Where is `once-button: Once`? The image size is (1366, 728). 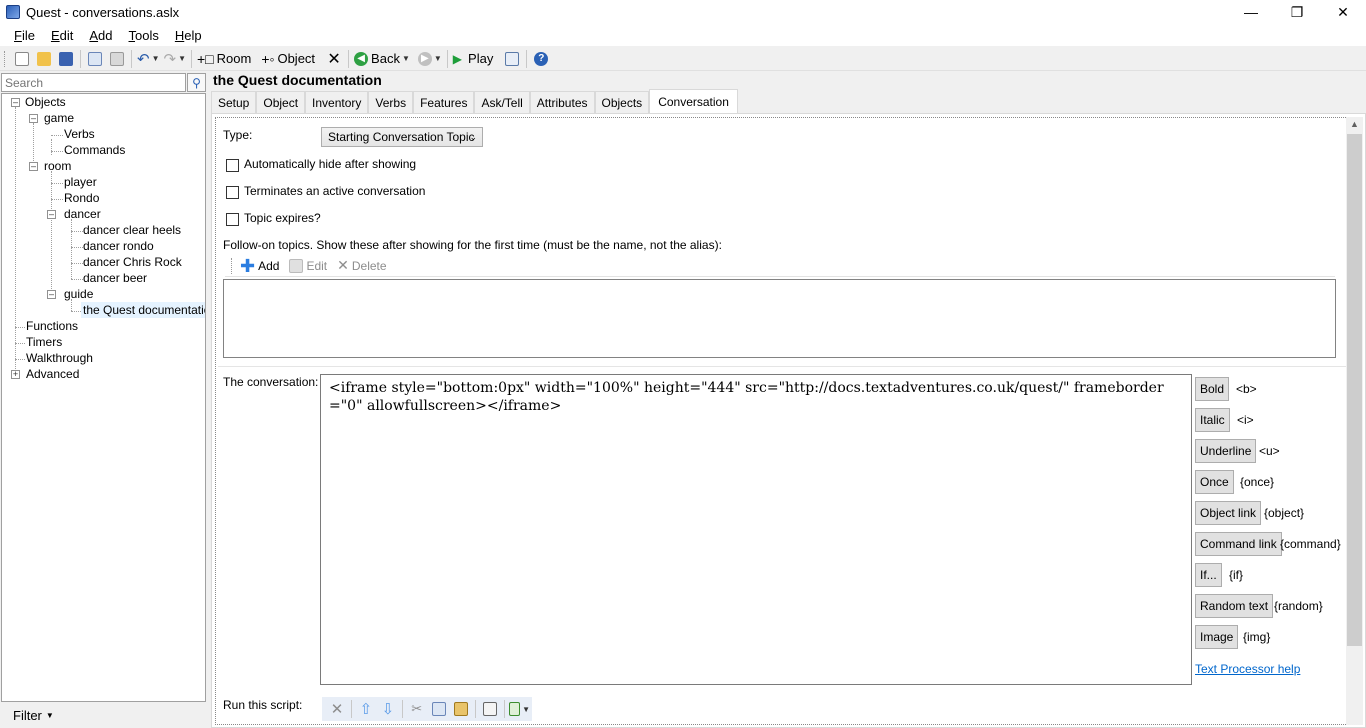
once-button: Once is located at coordinates (1214, 482).